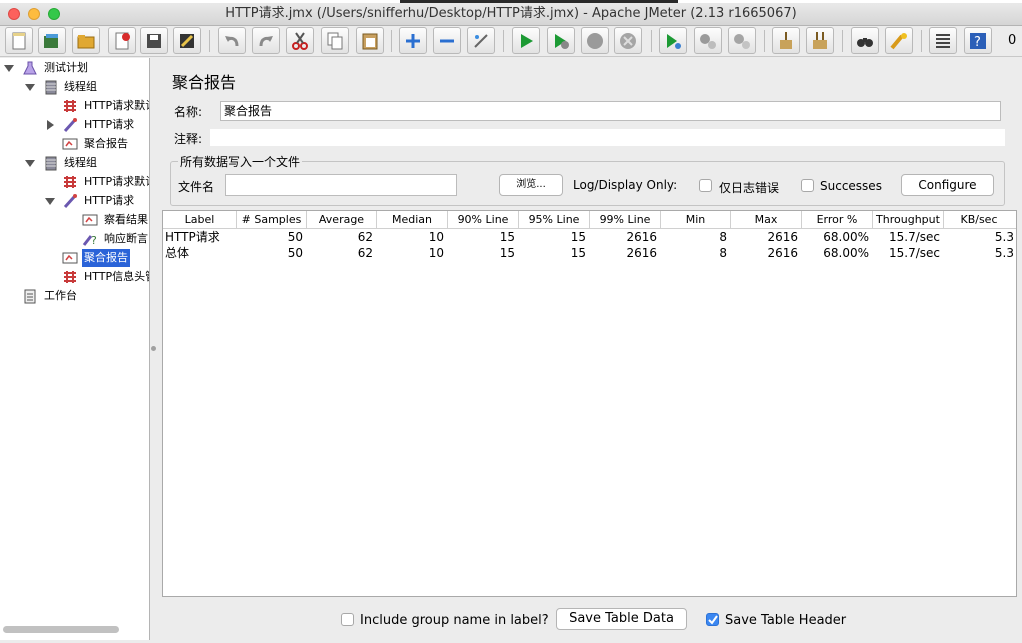  Describe the element at coordinates (342, 219) in the screenshot. I see `column-header: Average` at that location.